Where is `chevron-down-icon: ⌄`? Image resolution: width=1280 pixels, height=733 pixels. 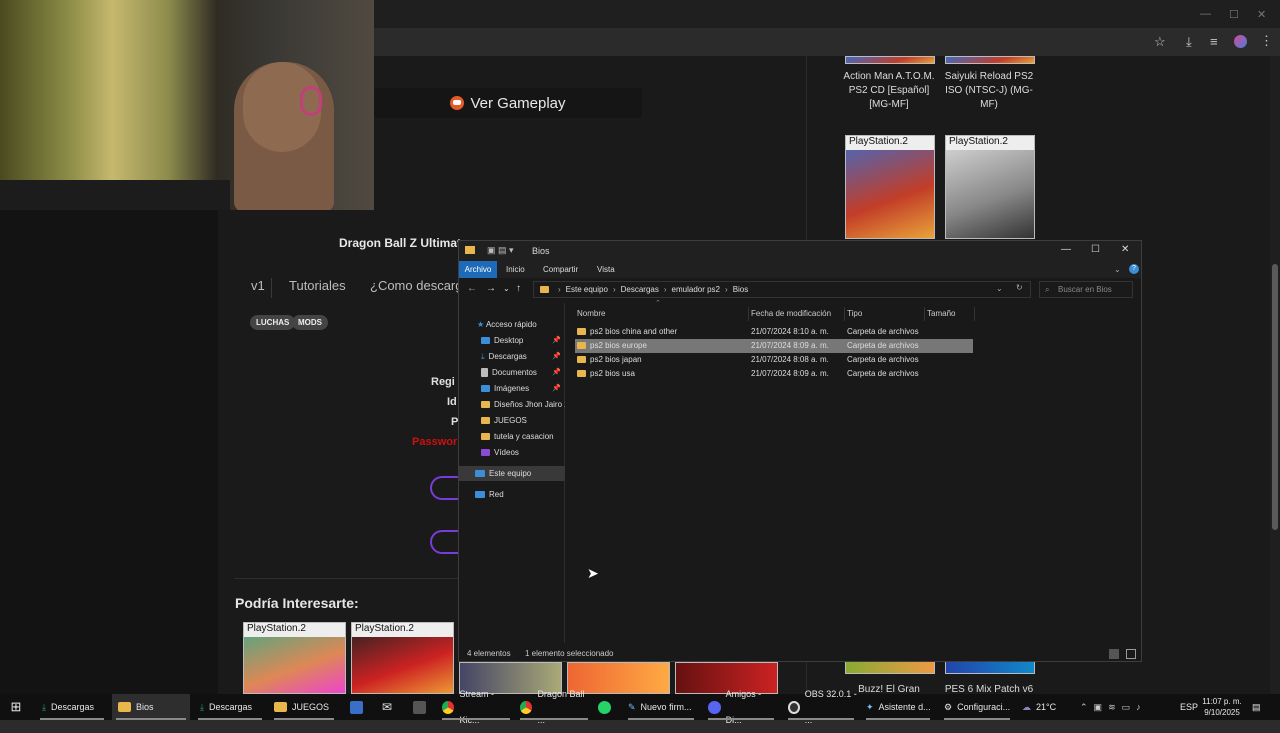 chevron-down-icon: ⌄ is located at coordinates (999, 288).